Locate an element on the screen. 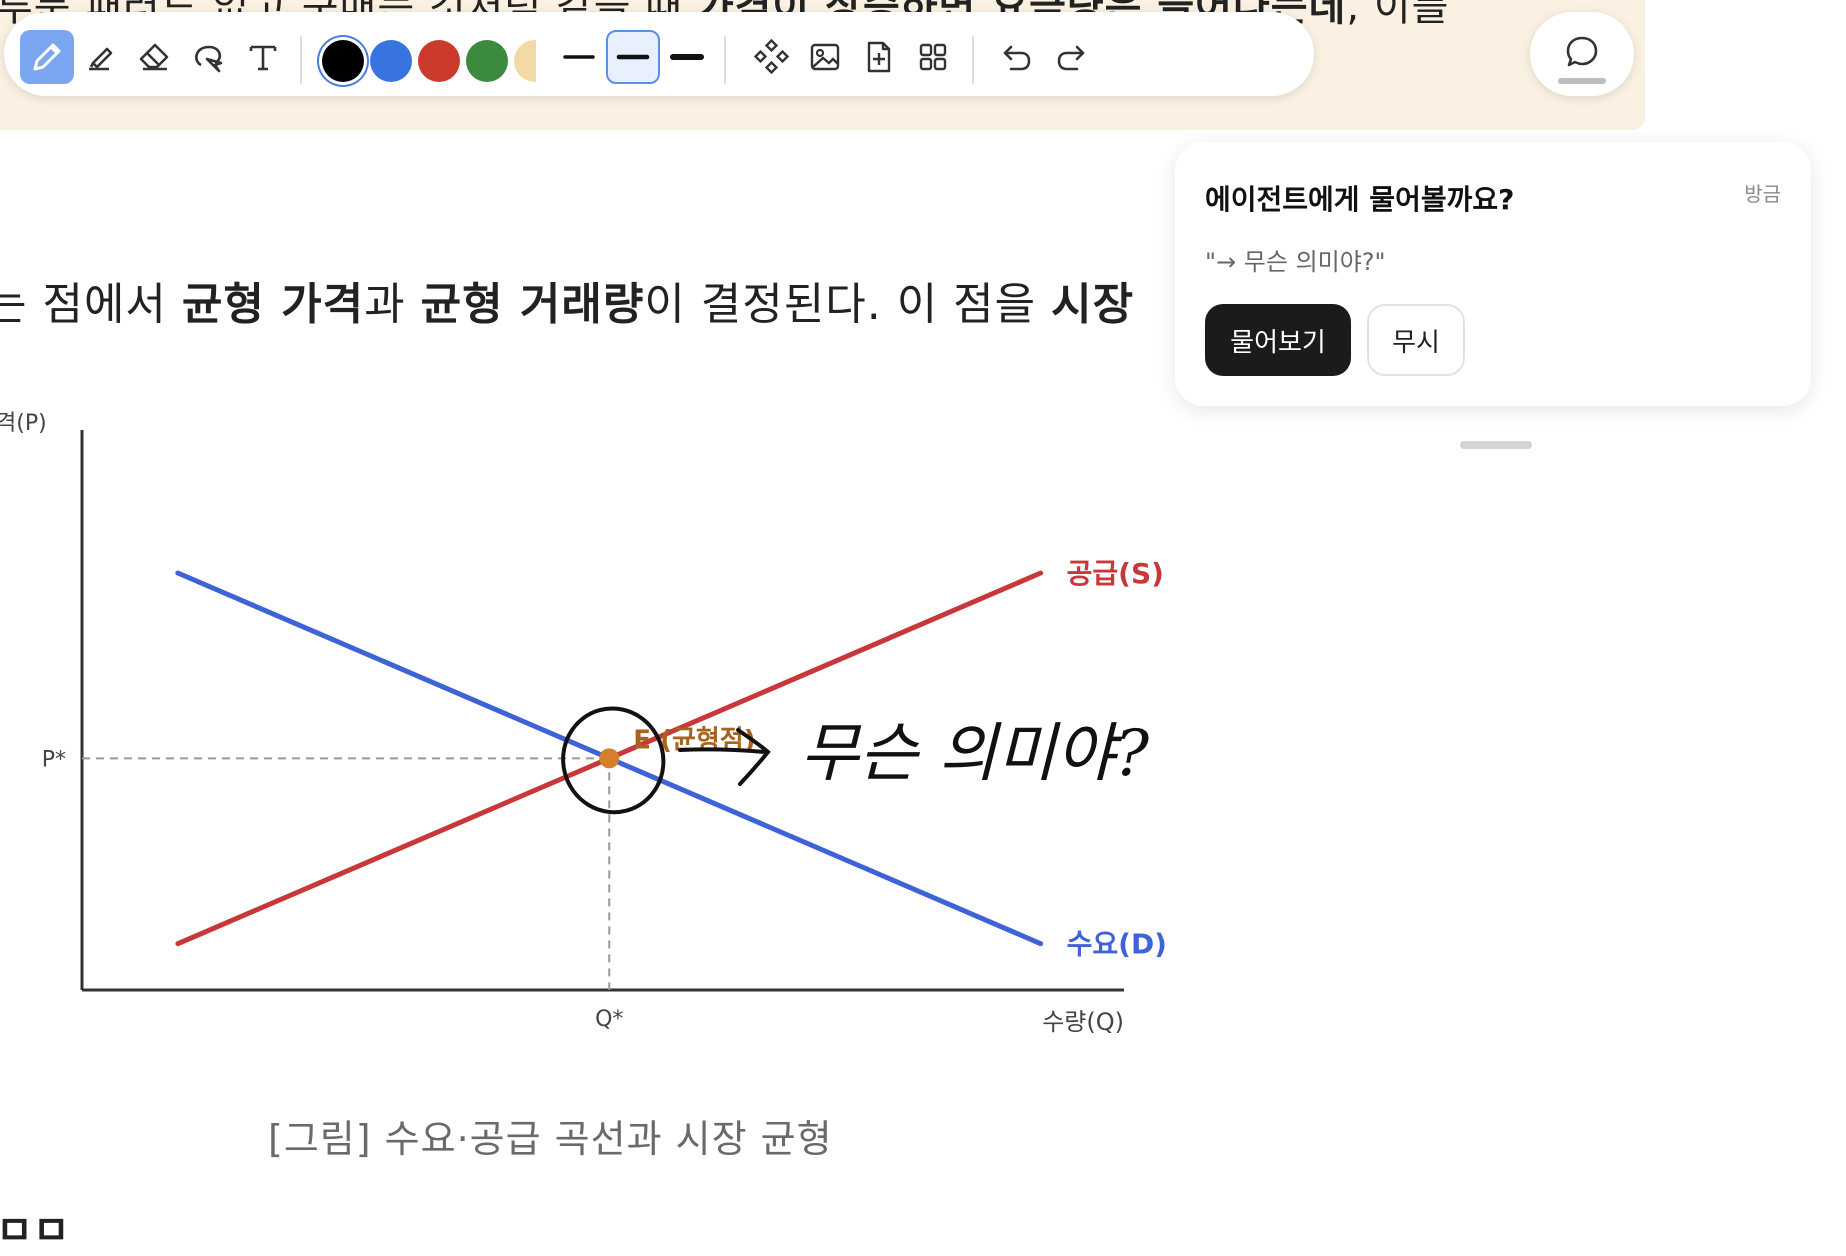 This screenshot has width=1846, height=1256. eraser-tool-button is located at coordinates (155, 57).